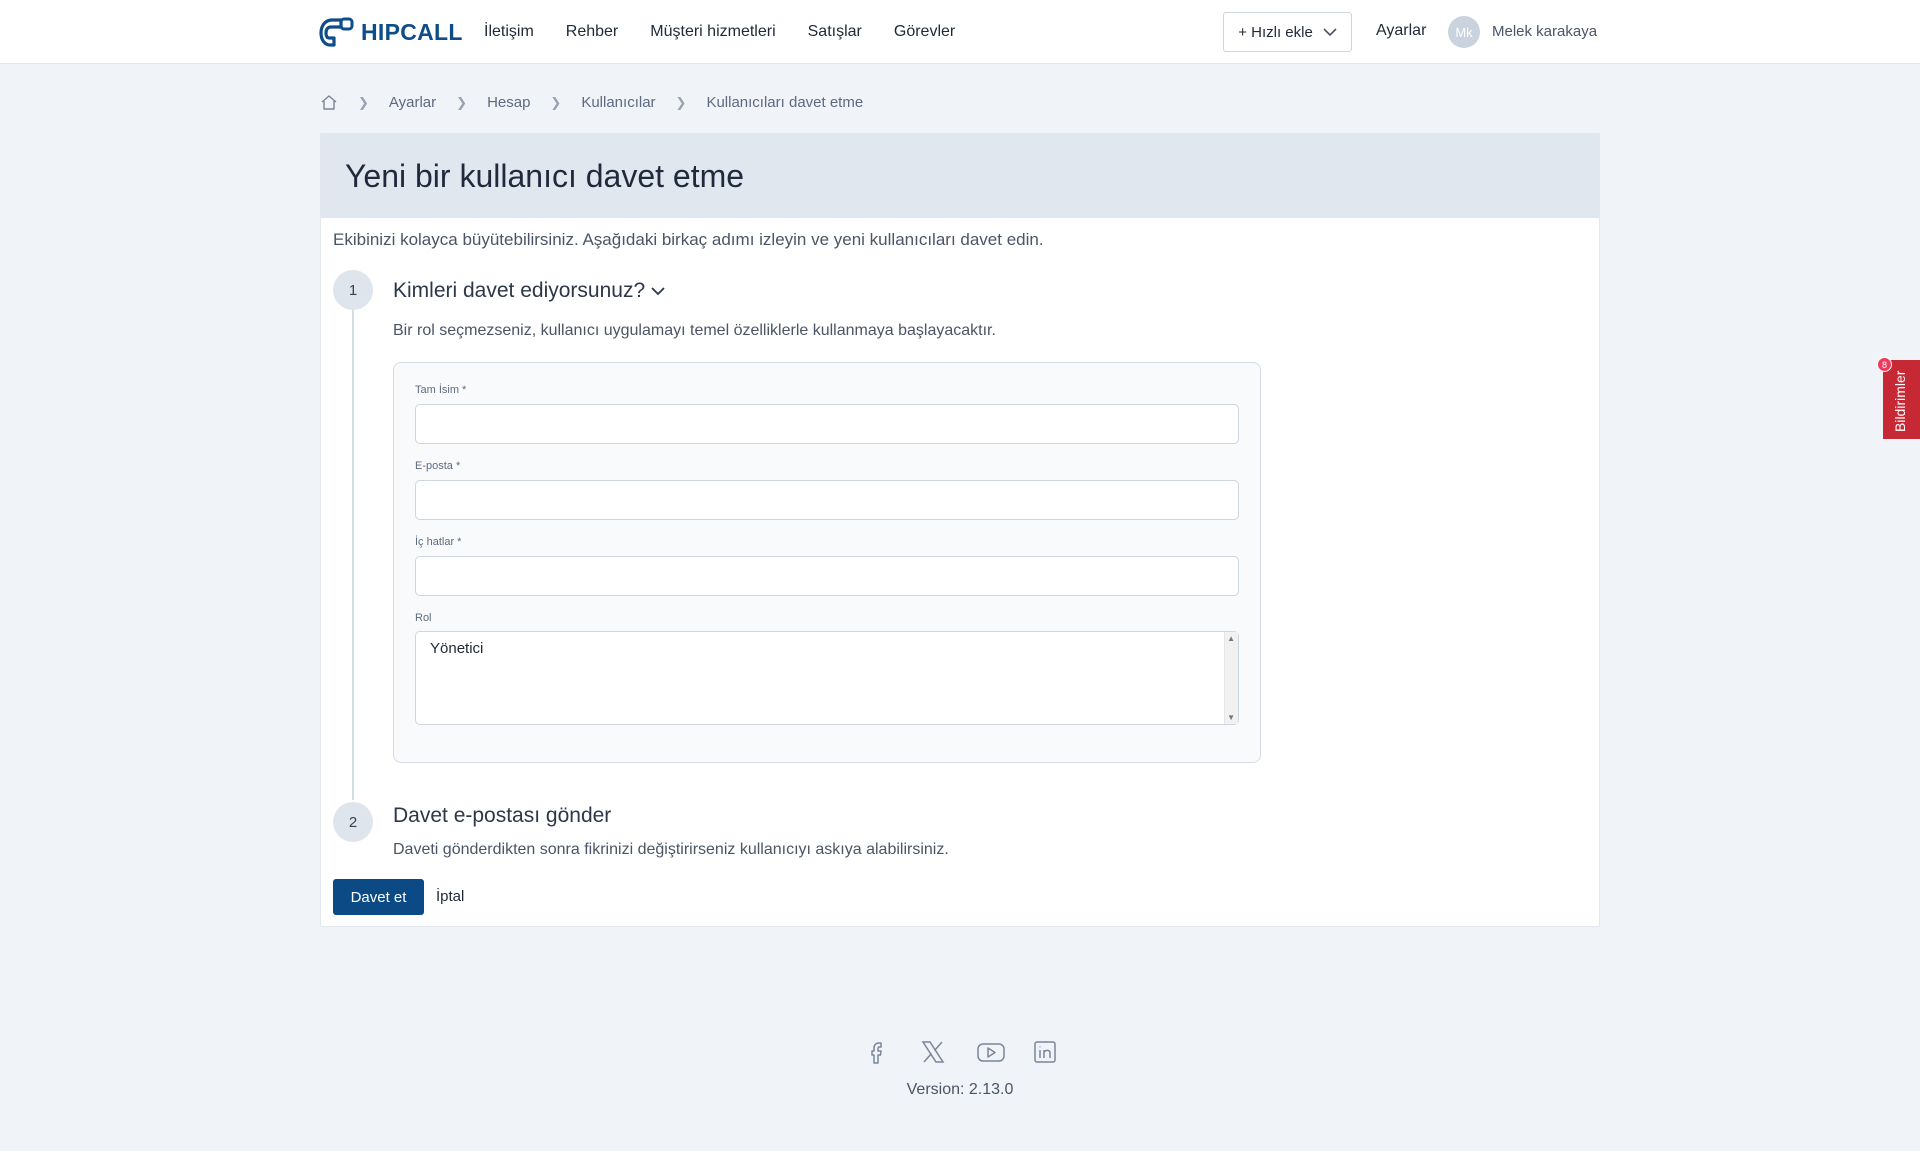 The width and height of the screenshot is (1920, 1151). What do you see at coordinates (353, 822) in the screenshot?
I see `step-2-badge: 2` at bounding box center [353, 822].